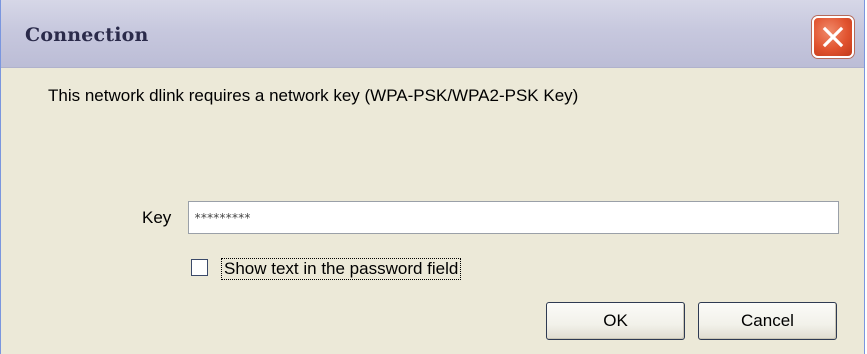  I want to click on cancel-button: Cancel, so click(767, 321).